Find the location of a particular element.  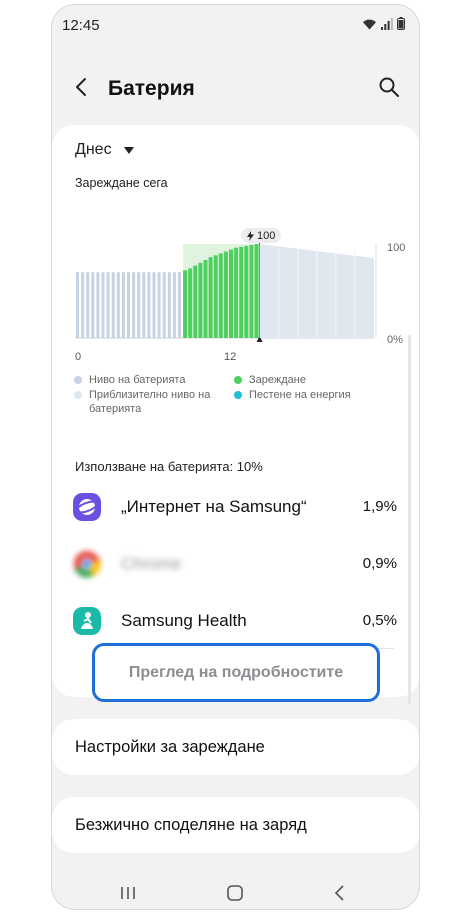

app-percent: 1,9% is located at coordinates (379, 506).